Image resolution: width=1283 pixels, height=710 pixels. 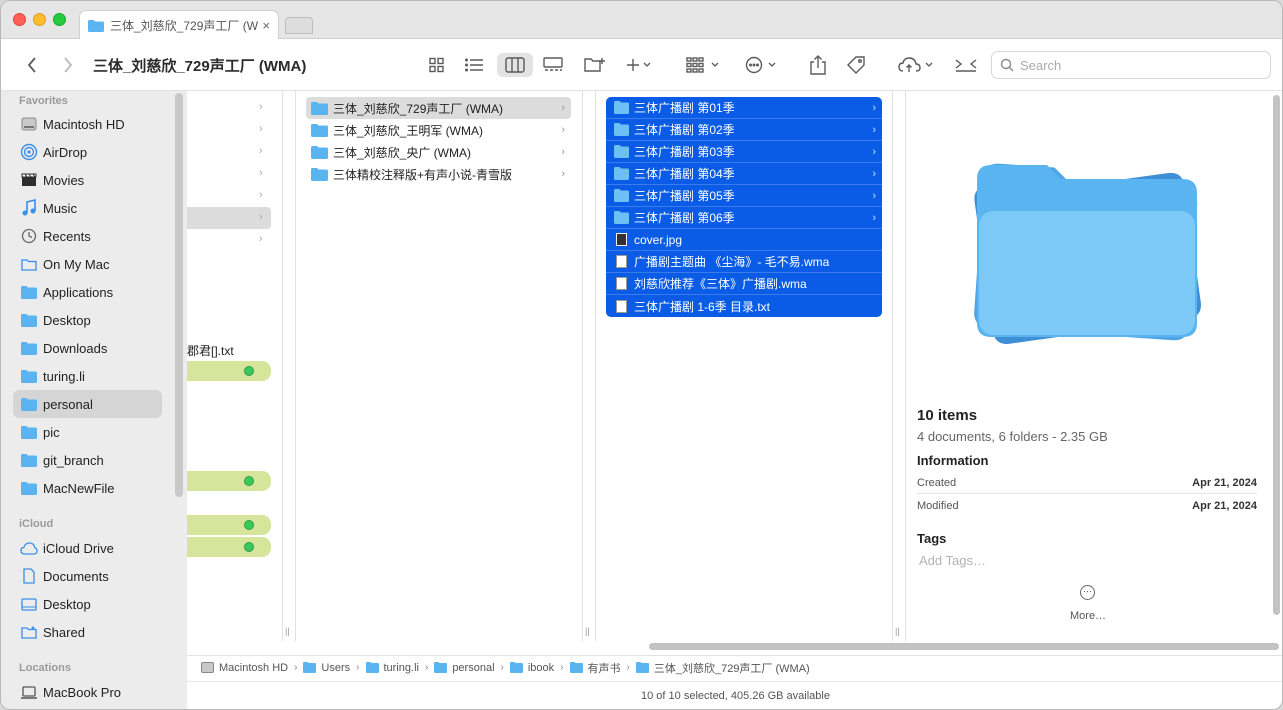 I want to click on search-field, so click(x=1131, y=65).